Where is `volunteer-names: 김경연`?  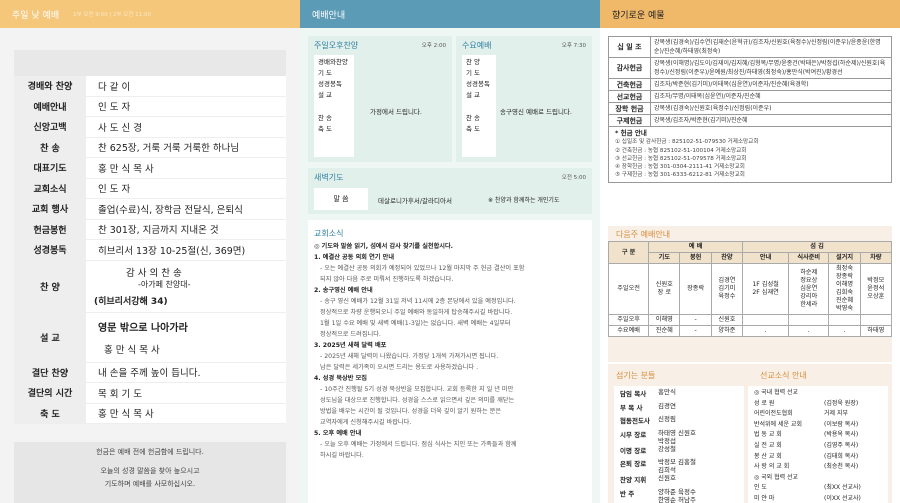 volunteer-names: 김경연 is located at coordinates (667, 405).